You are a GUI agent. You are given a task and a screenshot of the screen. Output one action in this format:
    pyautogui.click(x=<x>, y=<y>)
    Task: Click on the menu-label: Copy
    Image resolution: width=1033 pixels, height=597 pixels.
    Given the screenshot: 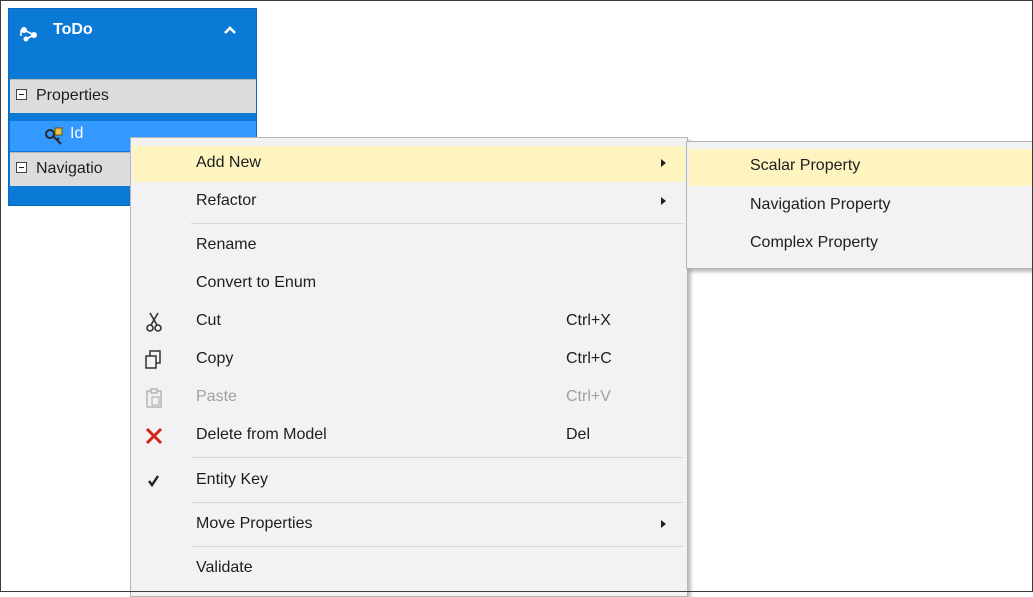 What is the action you would take?
    pyautogui.click(x=215, y=358)
    